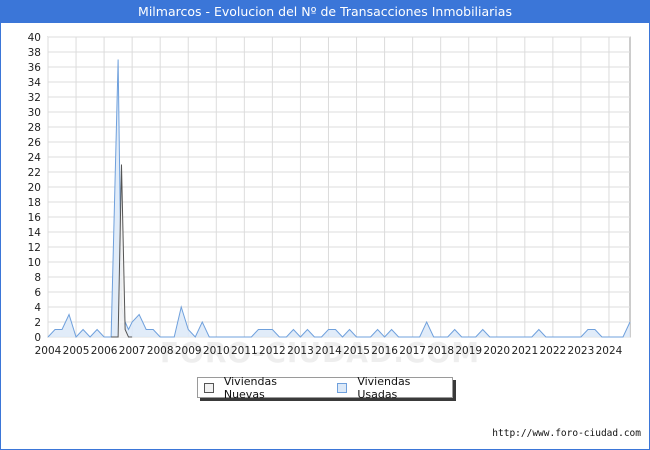 The image size is (650, 450). Describe the element at coordinates (160, 351) in the screenshot. I see `x-tick-label: 2008` at that location.